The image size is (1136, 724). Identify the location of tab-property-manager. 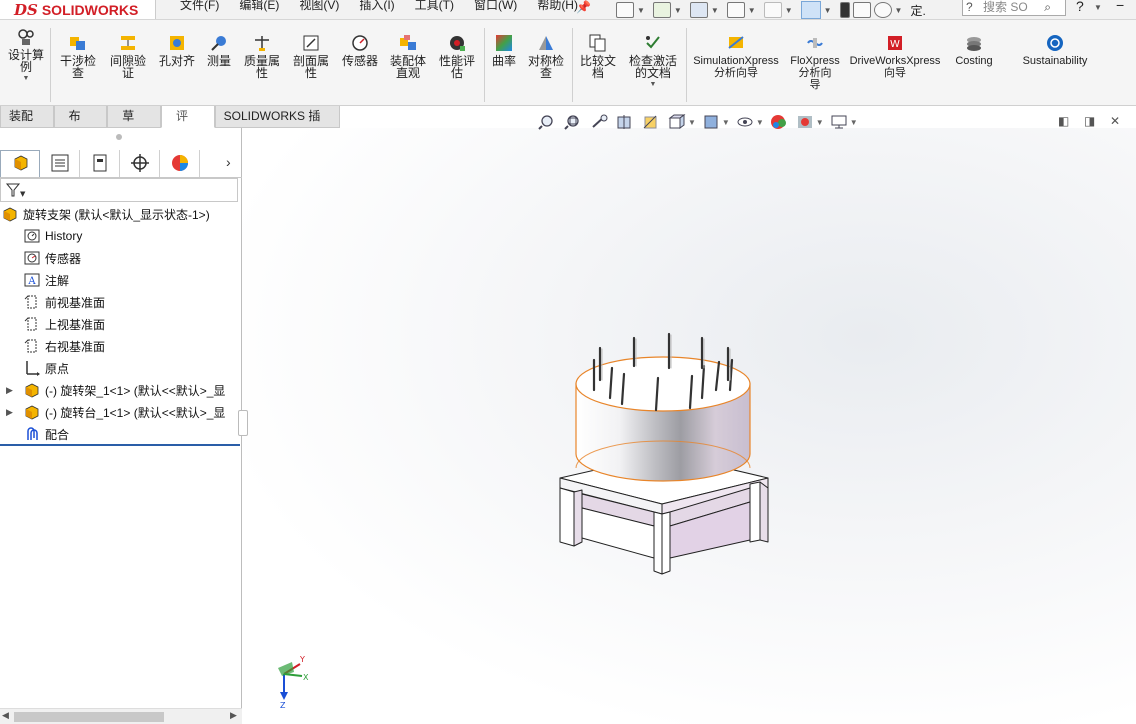
(60, 163).